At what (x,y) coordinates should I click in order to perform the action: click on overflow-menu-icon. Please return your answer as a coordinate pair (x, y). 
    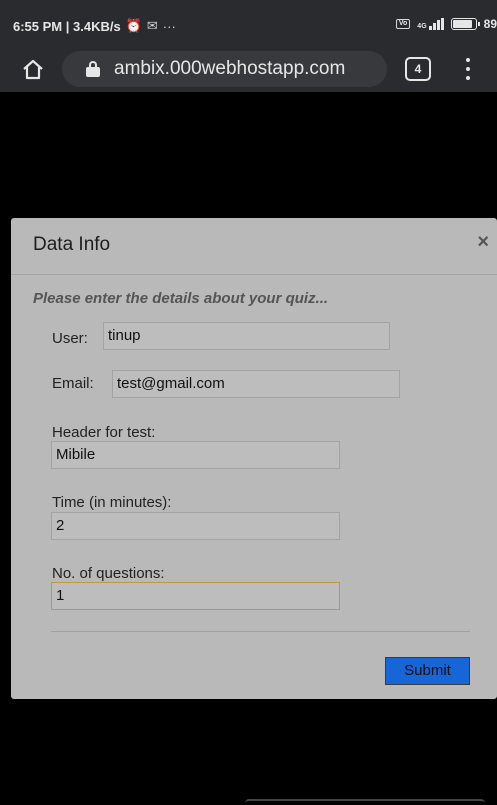
    Looking at the image, I should click on (468, 69).